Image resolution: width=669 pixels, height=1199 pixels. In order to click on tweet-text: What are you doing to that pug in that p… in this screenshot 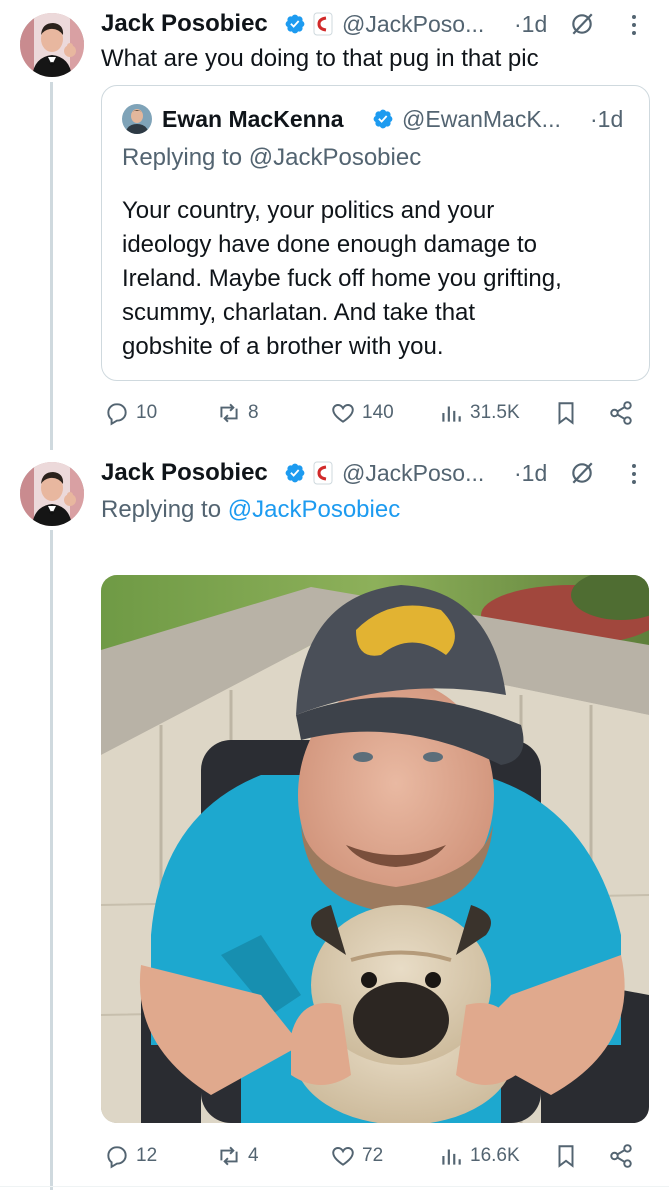, I will do `click(320, 58)`.